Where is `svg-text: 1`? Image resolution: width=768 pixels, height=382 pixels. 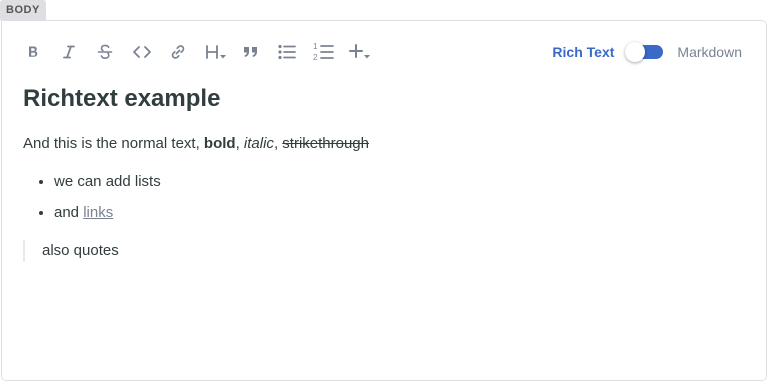
svg-text: 1 is located at coordinates (315, 46).